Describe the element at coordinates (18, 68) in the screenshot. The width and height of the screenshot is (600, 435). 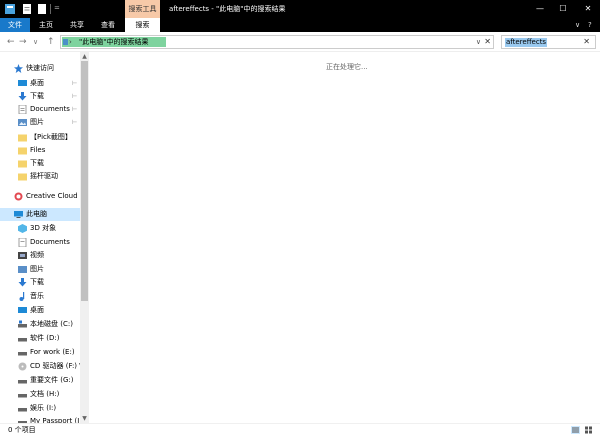
I see `star-icon` at that location.